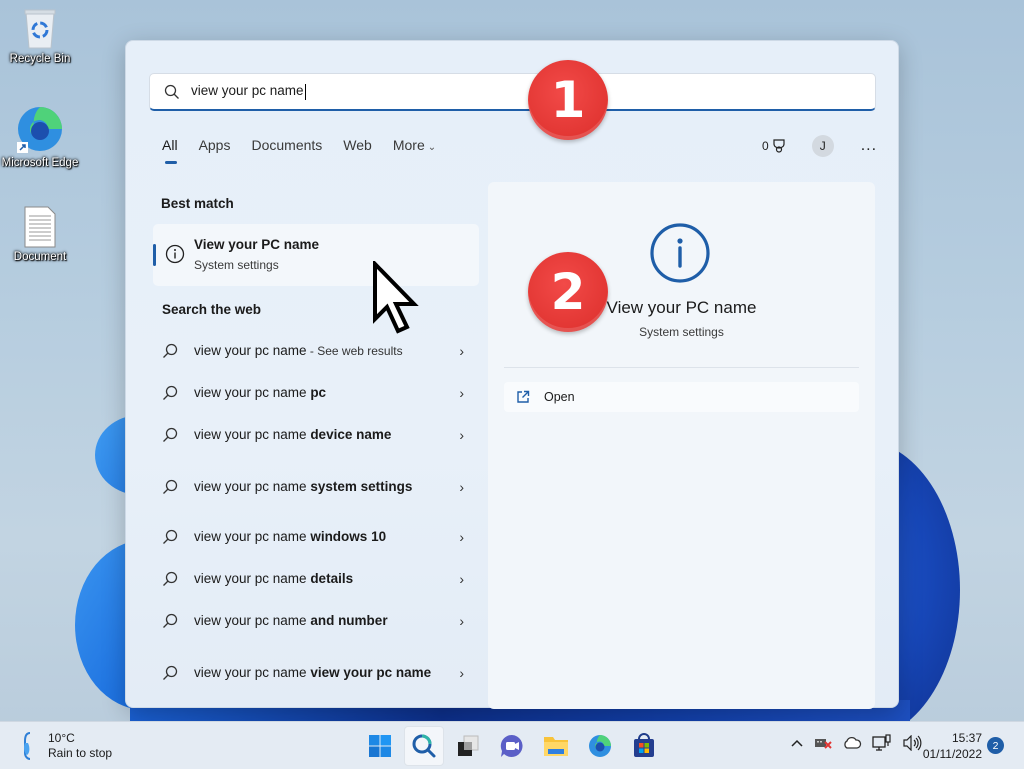 Image resolution: width=1024 pixels, height=769 pixels. Describe the element at coordinates (408, 145) in the screenshot. I see `tab-more-label: More` at that location.